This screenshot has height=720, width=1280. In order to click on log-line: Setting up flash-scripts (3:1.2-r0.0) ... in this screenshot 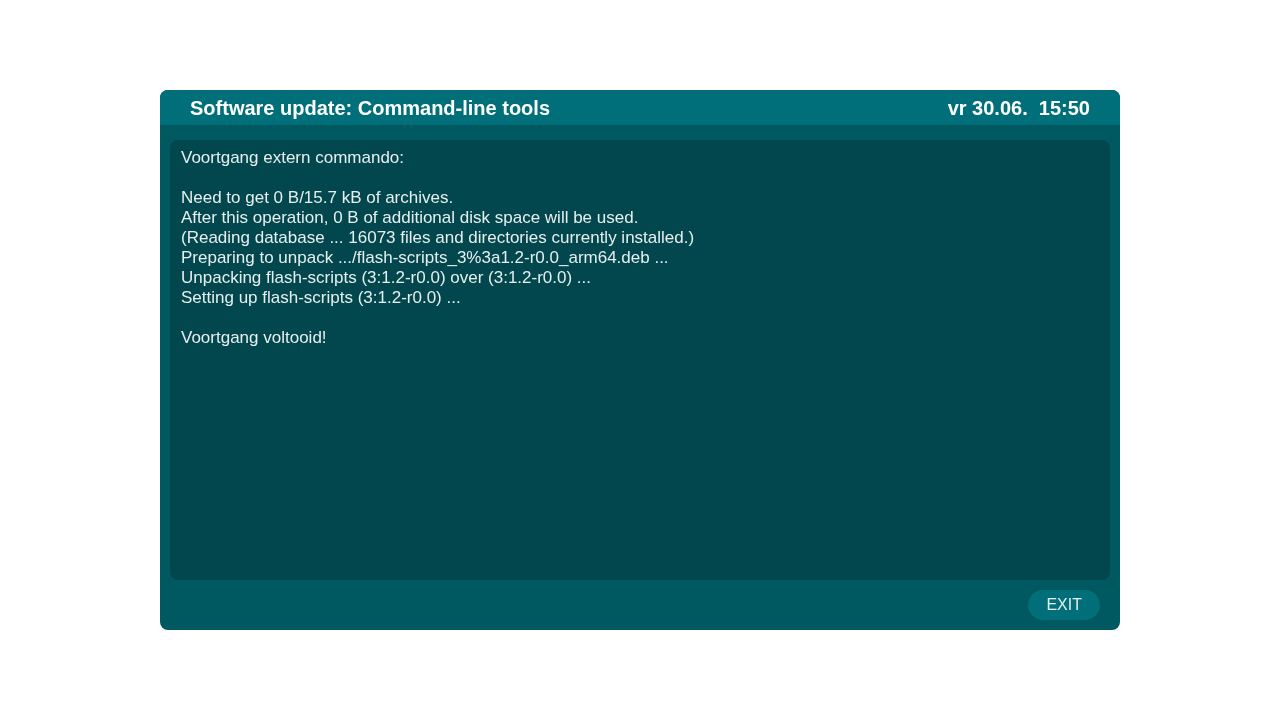, I will do `click(321, 298)`.